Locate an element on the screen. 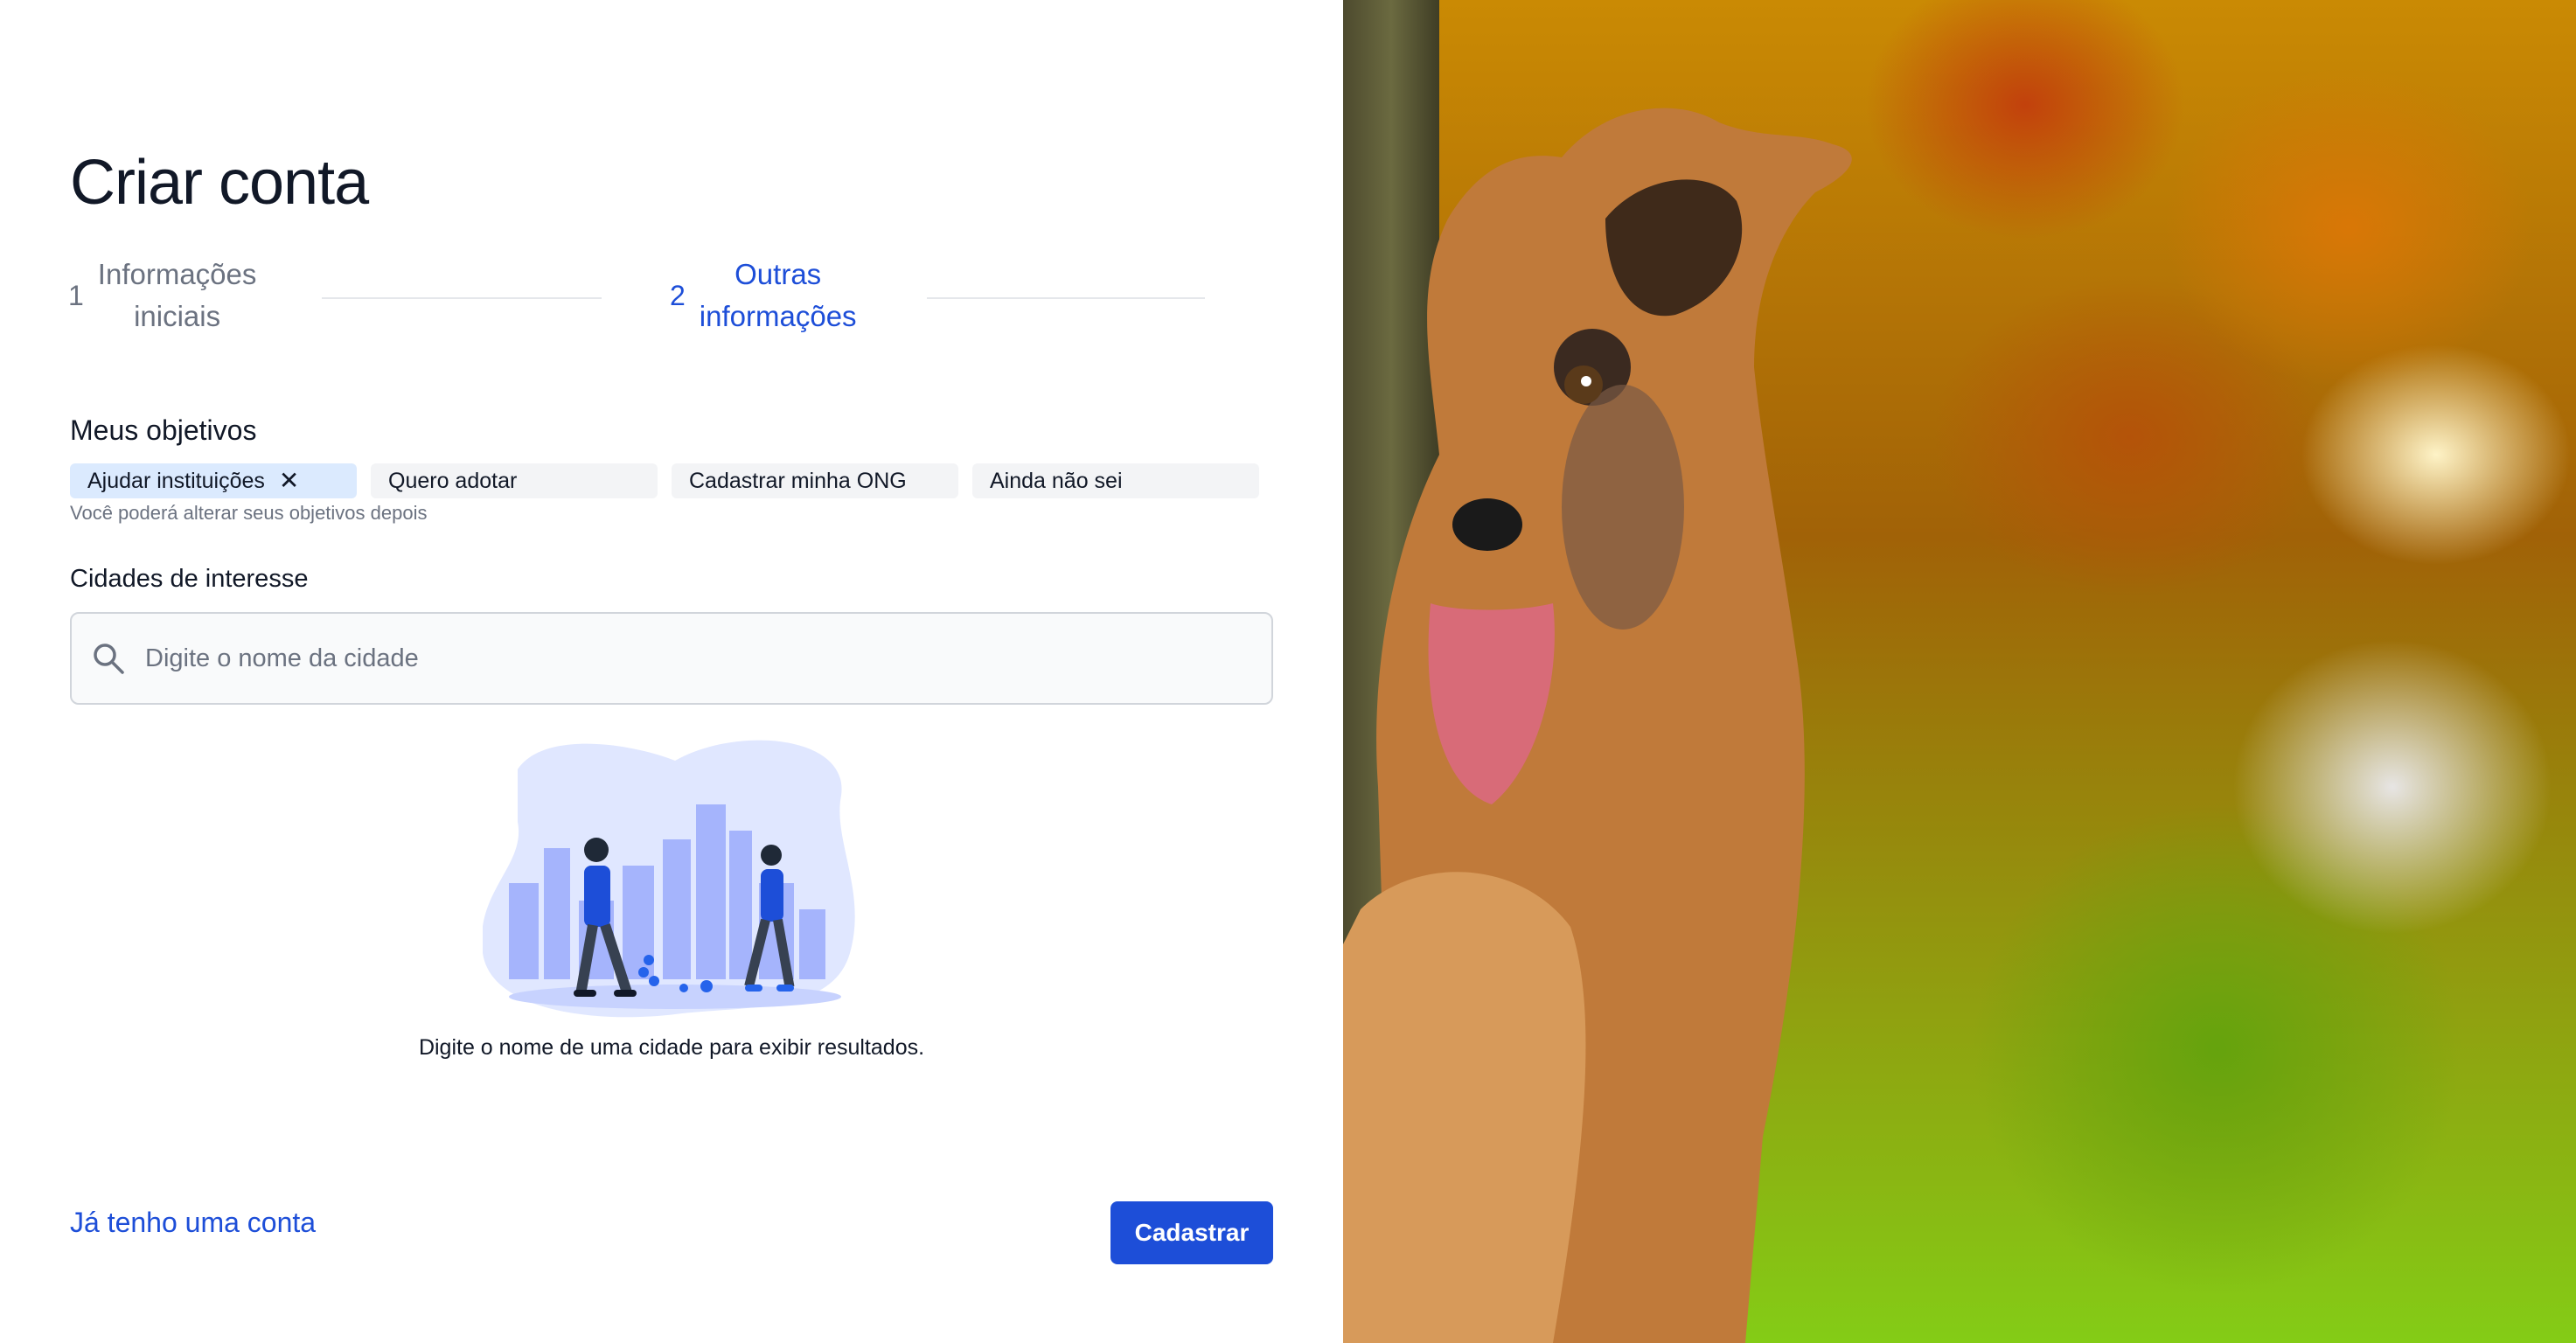 The height and width of the screenshot is (1343, 2576). step-label: Outras informações is located at coordinates (778, 295).